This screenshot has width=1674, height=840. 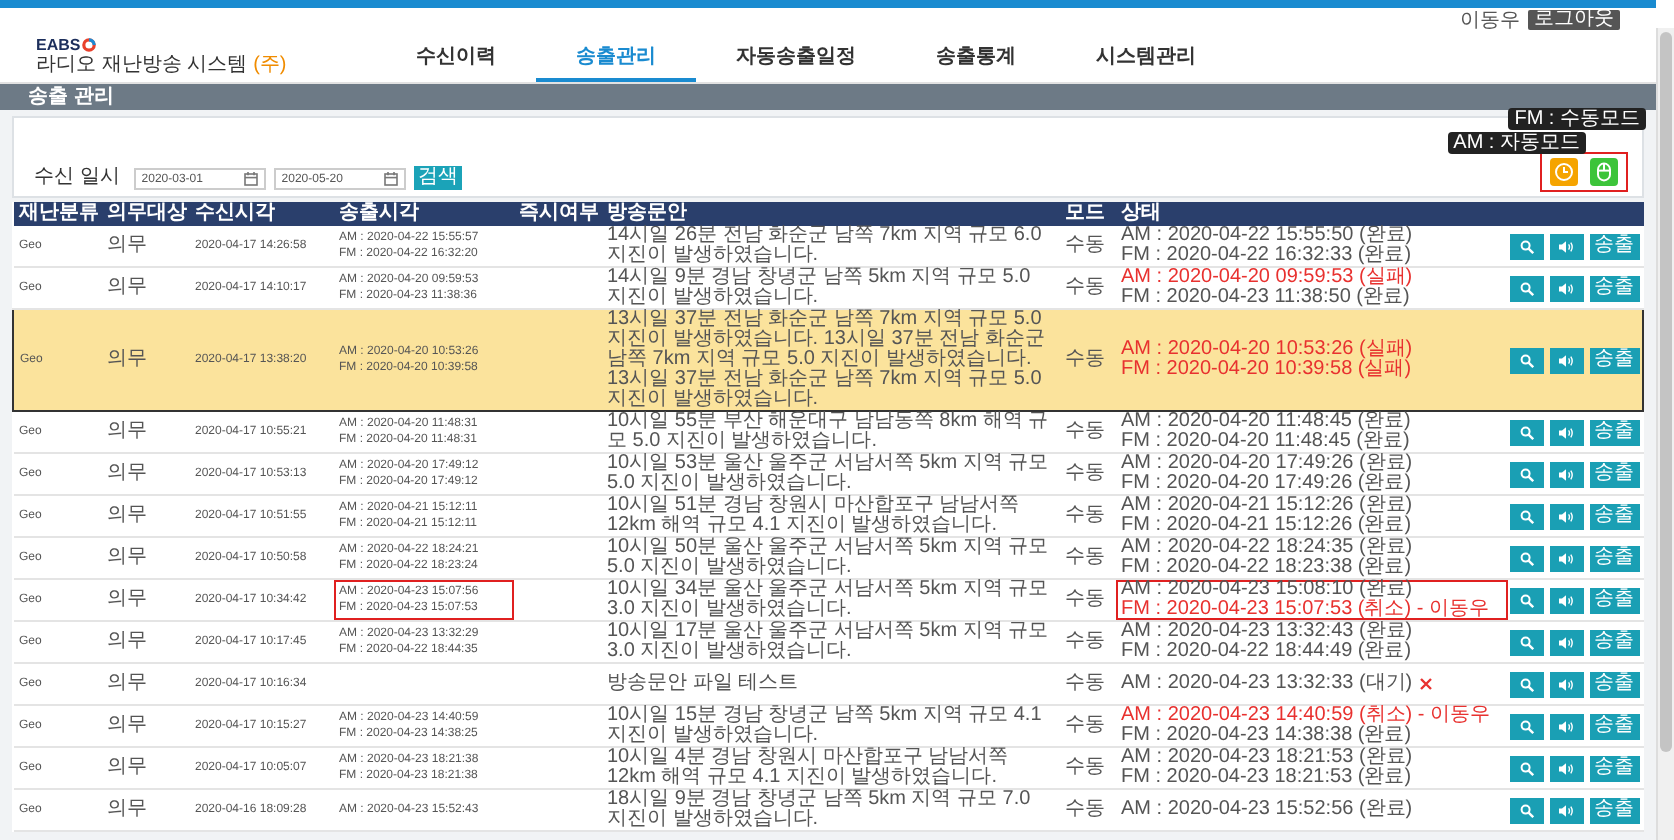 What do you see at coordinates (58, 45) in the screenshot?
I see `logo-text: EABS` at bounding box center [58, 45].